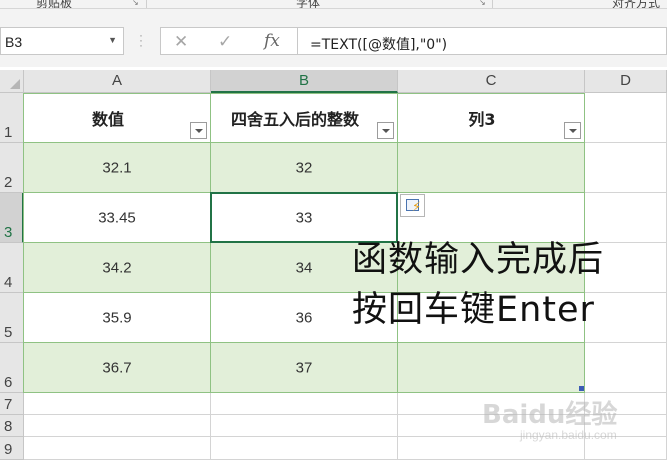  I want to click on table-cell: 34.2, so click(117, 268).